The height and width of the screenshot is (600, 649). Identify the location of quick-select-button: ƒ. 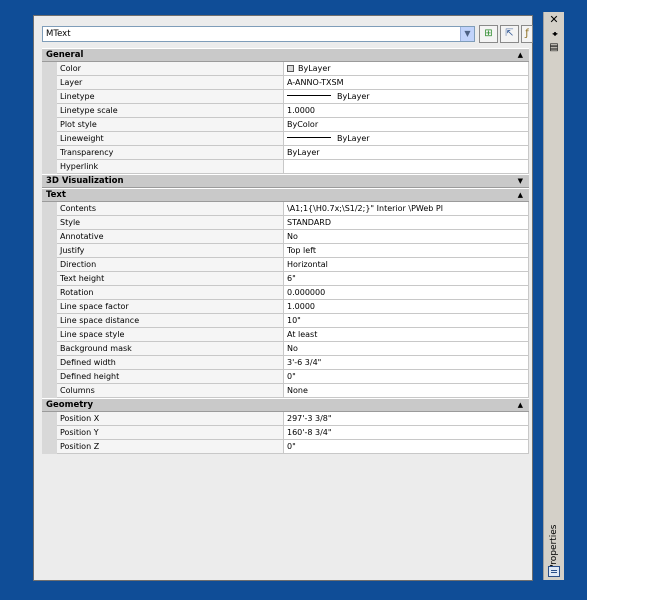
(527, 34).